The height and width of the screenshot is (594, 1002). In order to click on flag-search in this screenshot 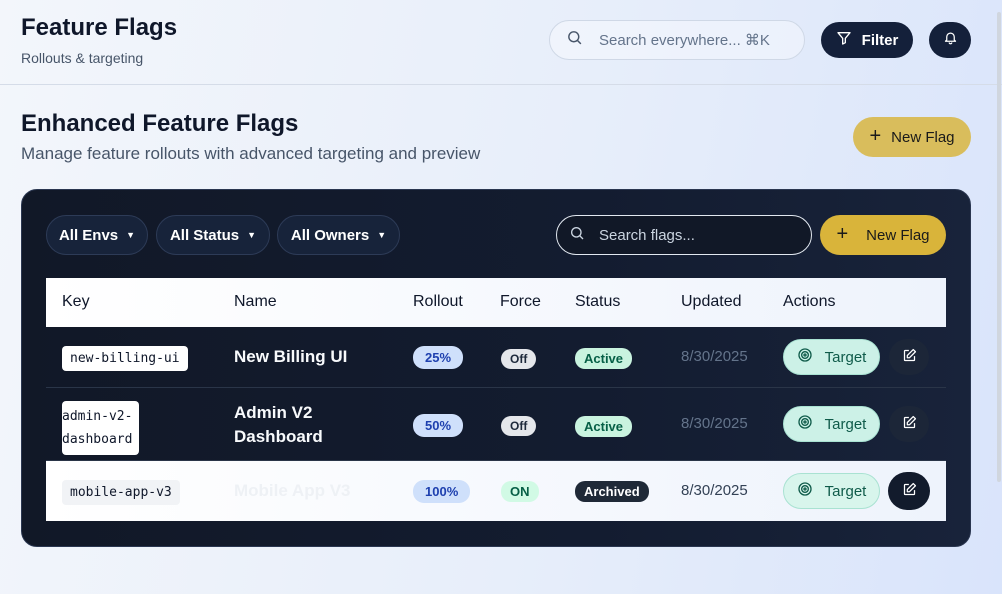, I will do `click(684, 235)`.